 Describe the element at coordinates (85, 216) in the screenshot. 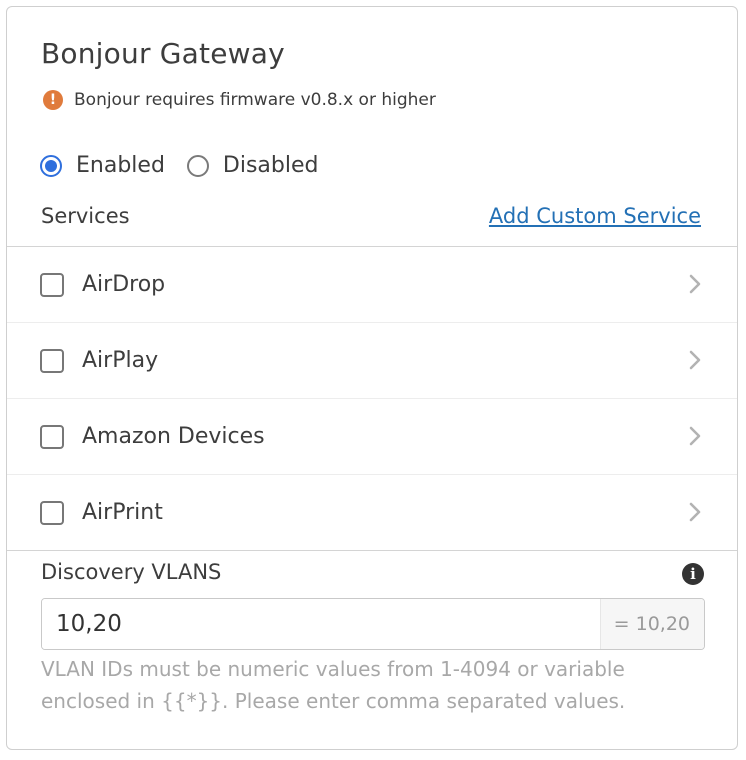

I see `services-heading: Services` at that location.